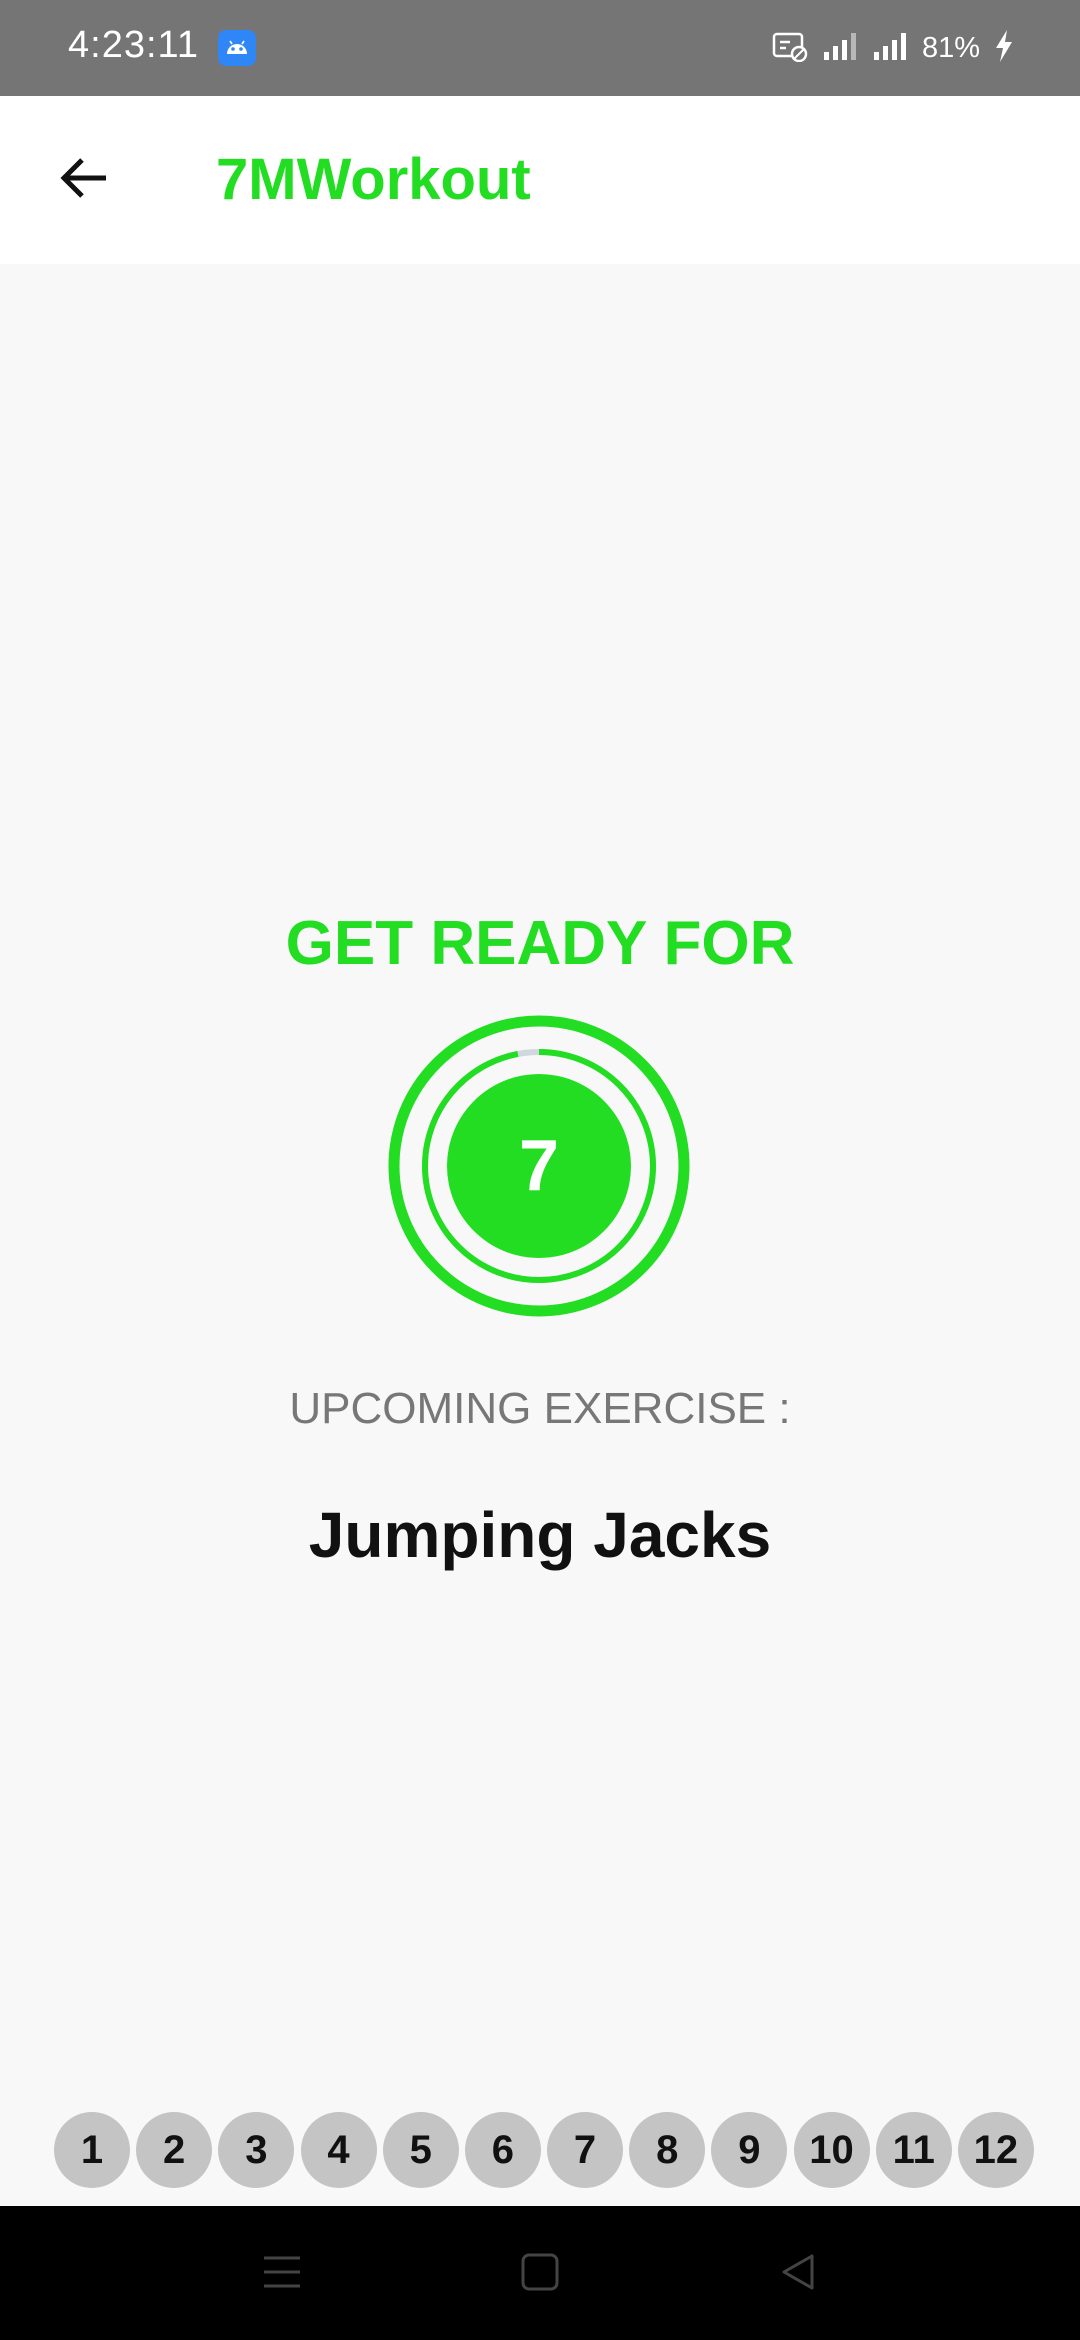 This screenshot has width=1080, height=2340. I want to click on exercise-indicator: 5, so click(420, 2150).